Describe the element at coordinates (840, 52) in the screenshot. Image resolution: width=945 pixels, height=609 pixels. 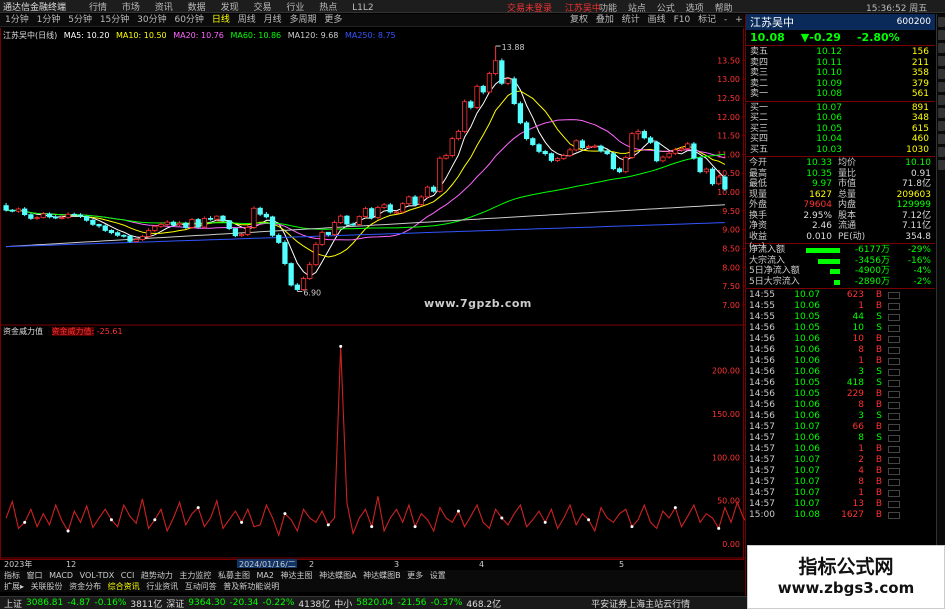
I see `sell-order-row: 卖五 10.12 156` at that location.